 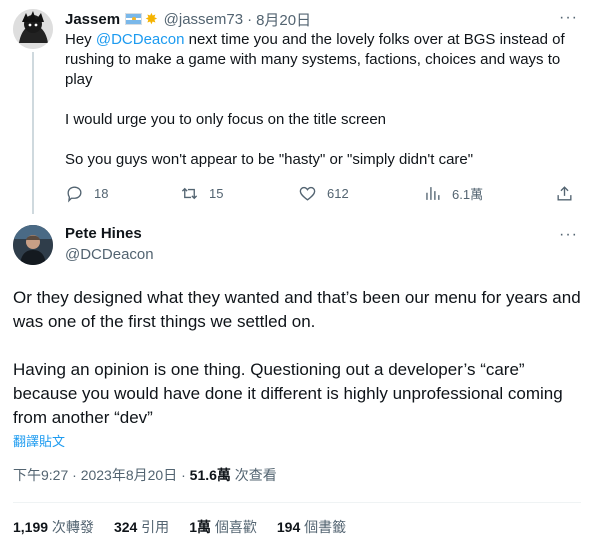 I want to click on tweet-timestamp: 8月20日, so click(x=283, y=19).